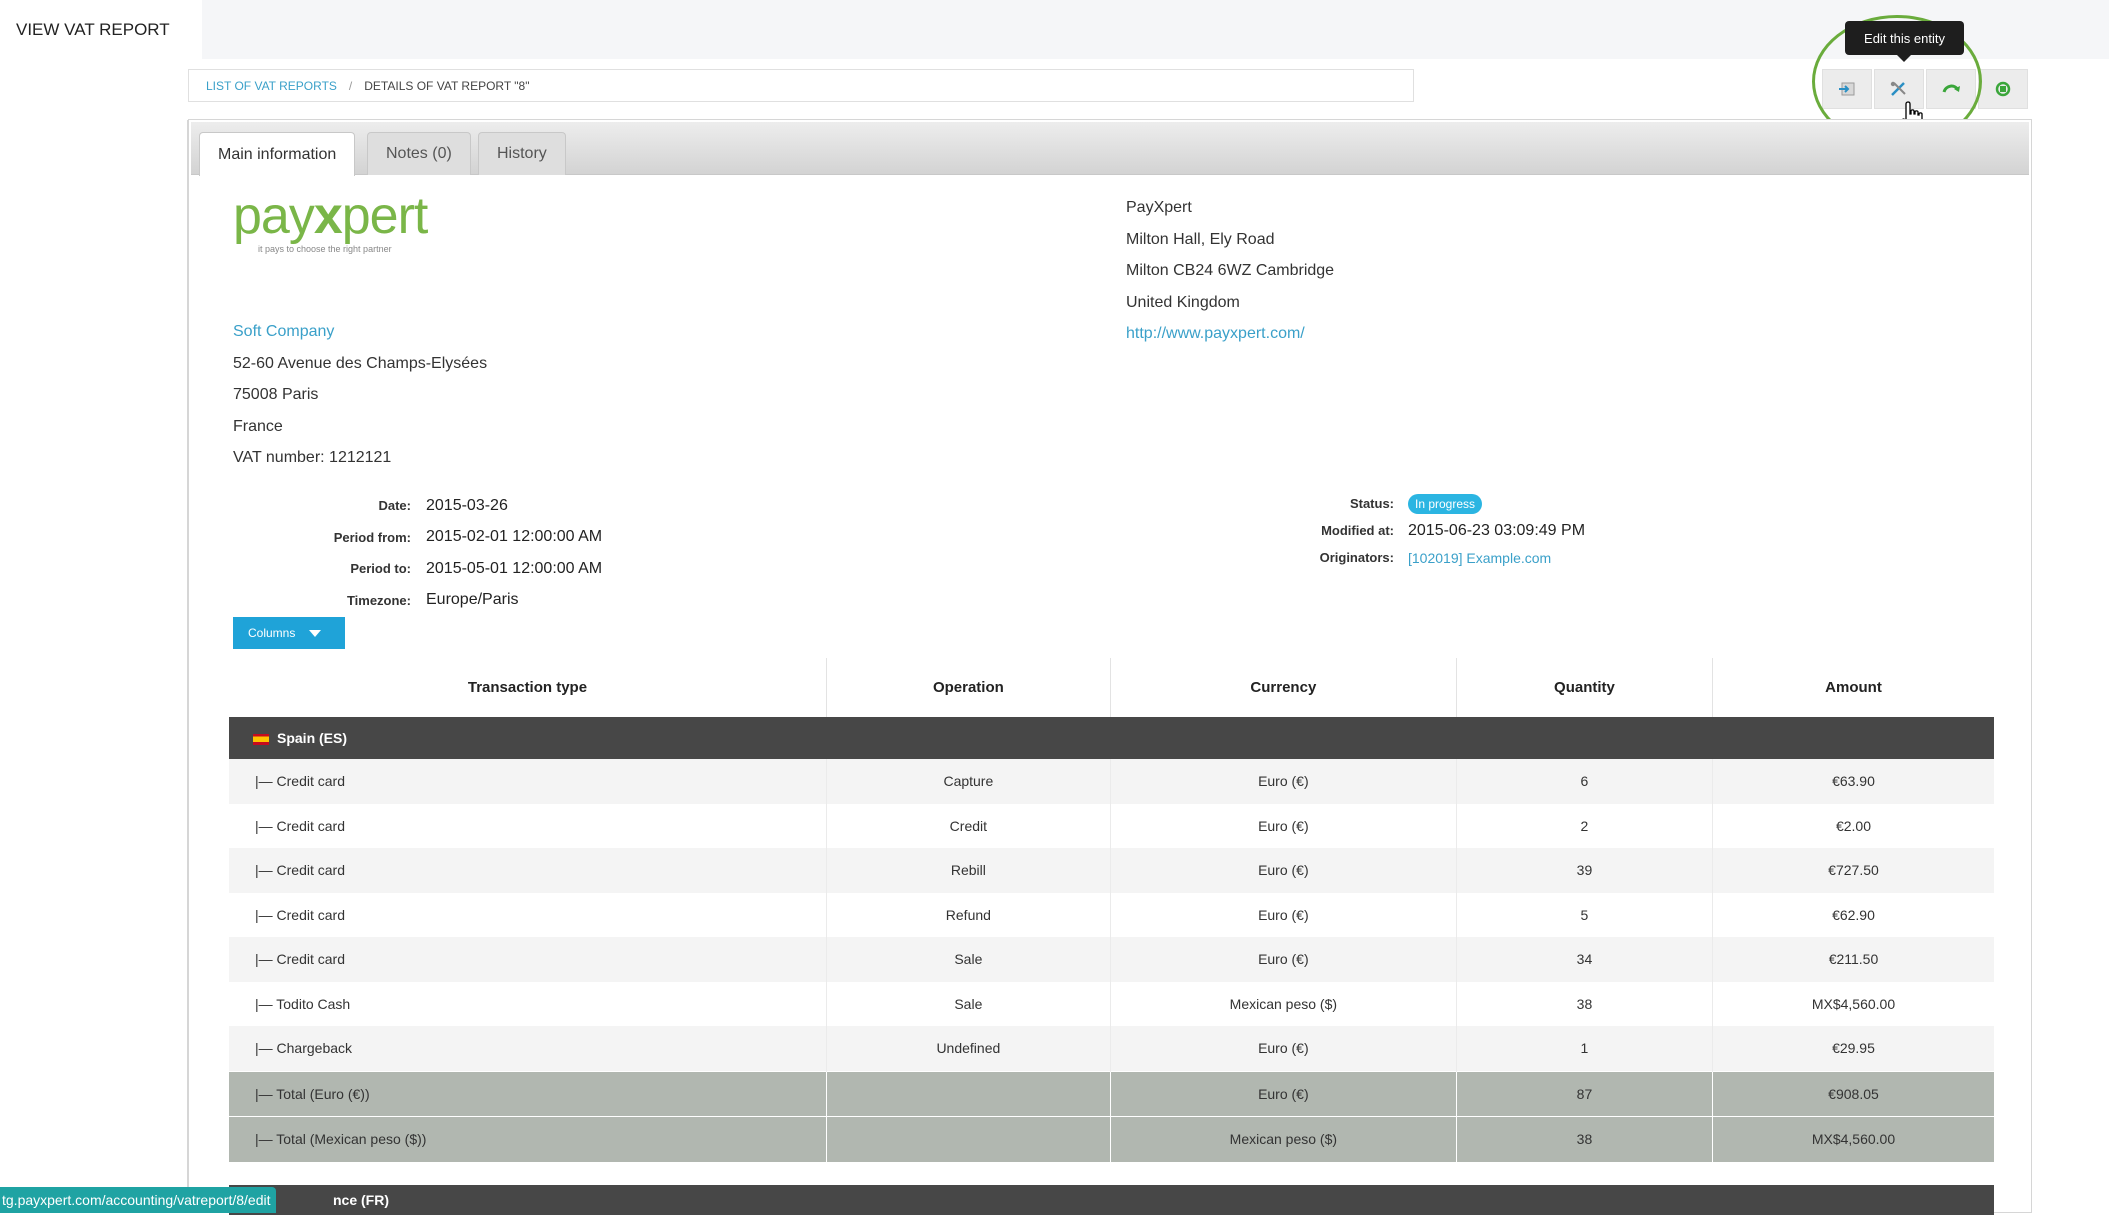 The height and width of the screenshot is (1215, 2109). I want to click on tab-label: Notes (0), so click(419, 153).